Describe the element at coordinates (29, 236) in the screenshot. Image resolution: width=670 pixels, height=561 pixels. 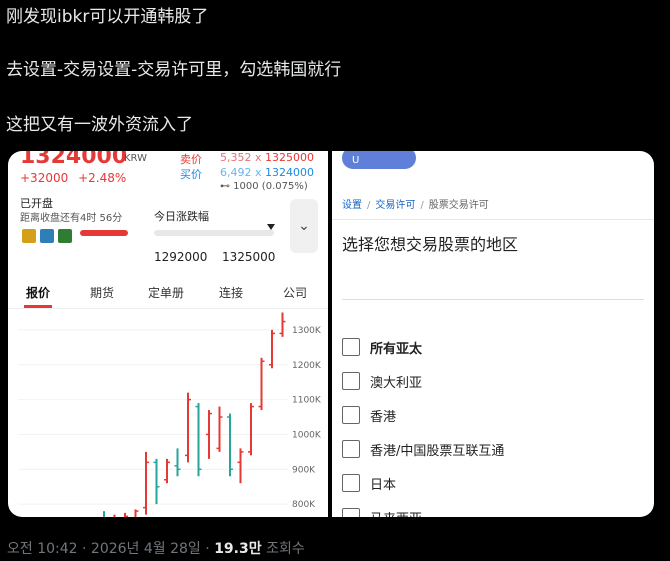
I see `gold-icon` at that location.